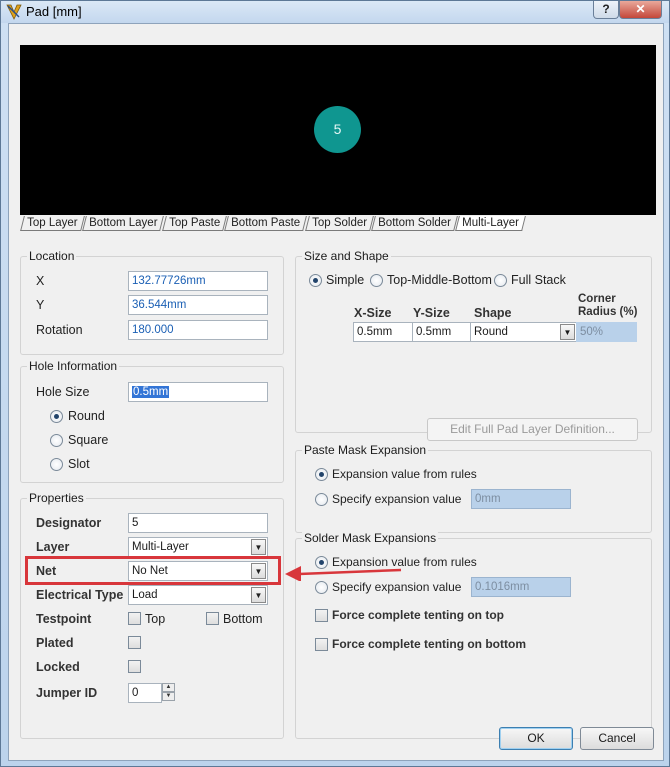 The width and height of the screenshot is (670, 767). I want to click on properties-legend: Properties, so click(56, 498).